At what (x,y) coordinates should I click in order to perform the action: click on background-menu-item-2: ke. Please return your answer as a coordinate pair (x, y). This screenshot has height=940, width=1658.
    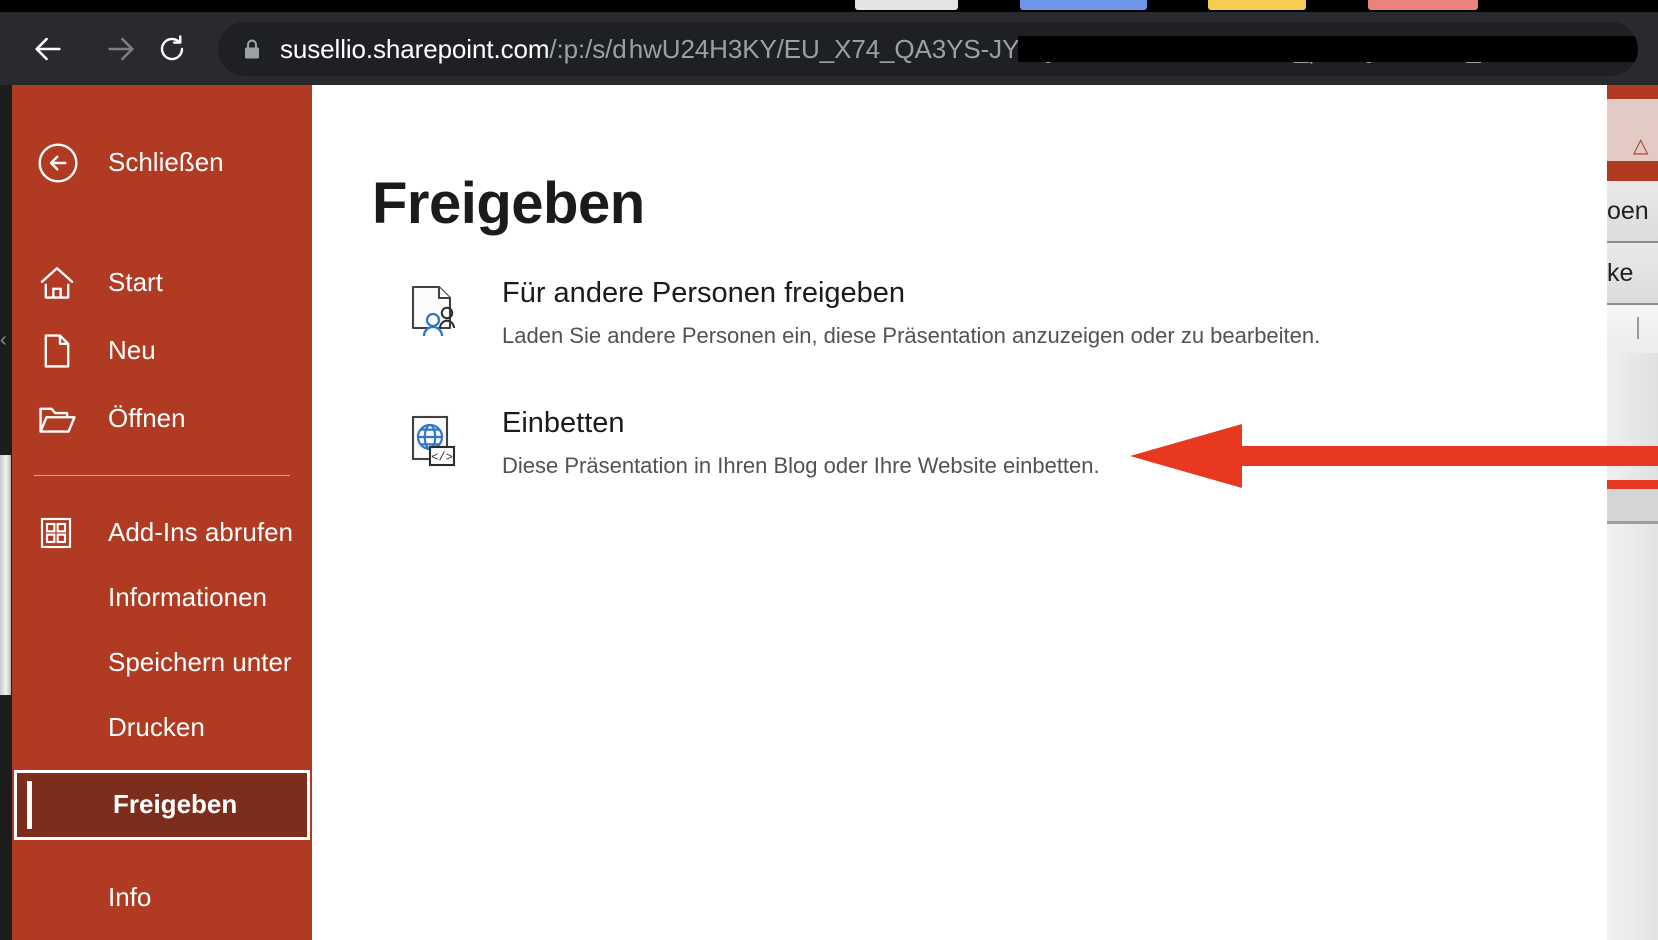
    Looking at the image, I should click on (1632, 274).